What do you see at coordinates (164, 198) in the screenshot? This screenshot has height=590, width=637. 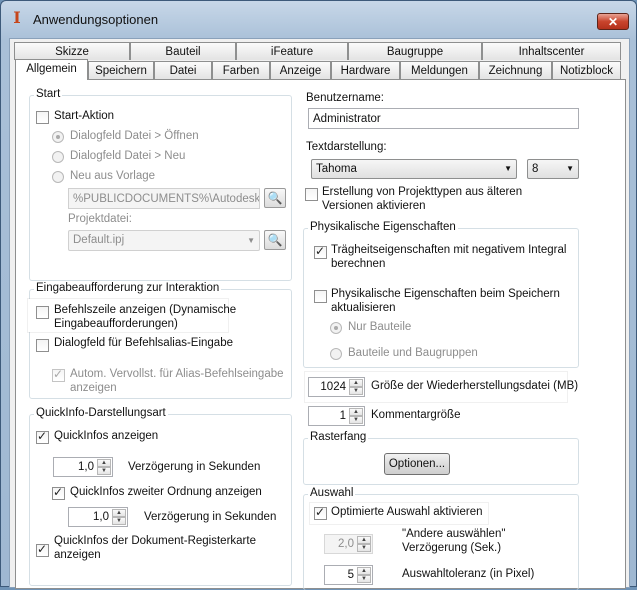 I see `template-path-input: %PUBLICDOCUMENTS%\Autodesk\Inv` at bounding box center [164, 198].